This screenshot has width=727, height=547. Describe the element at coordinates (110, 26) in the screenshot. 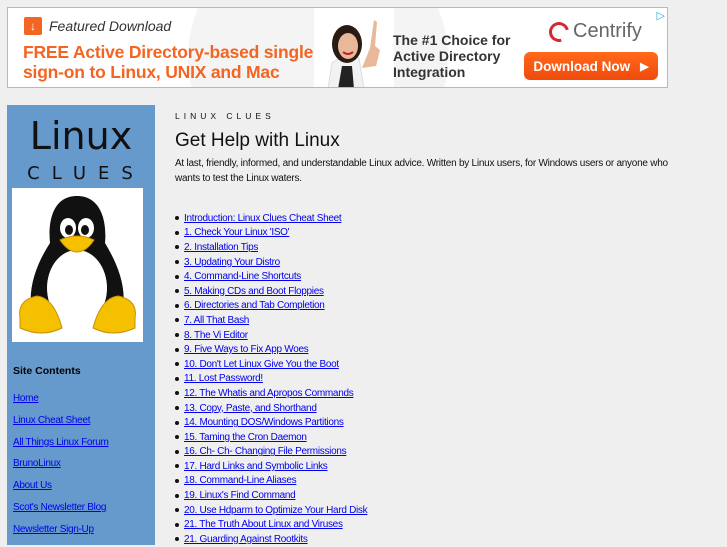

I see `ad-featured-label: Featured Download` at that location.